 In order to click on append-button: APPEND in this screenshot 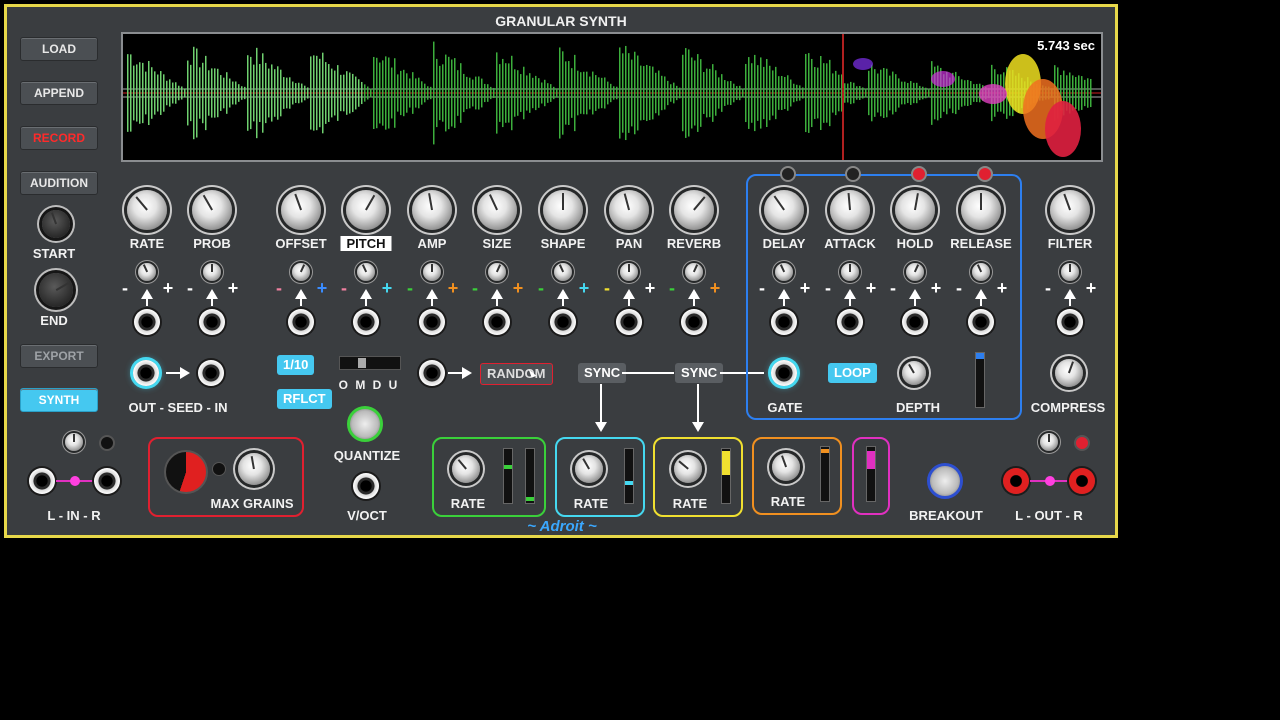, I will do `click(59, 93)`.